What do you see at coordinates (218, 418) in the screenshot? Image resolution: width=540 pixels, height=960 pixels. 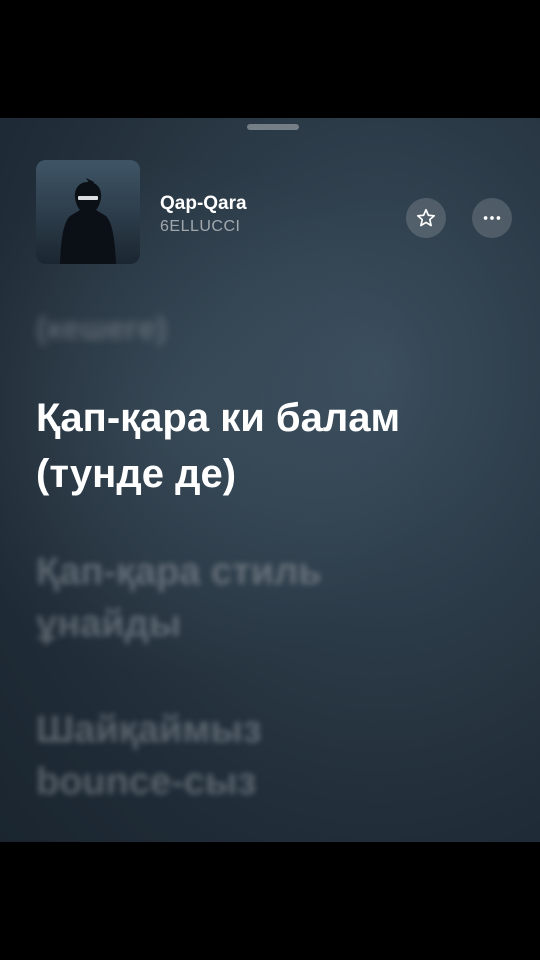 I see `lyric-text: Қап-қара ки балам` at bounding box center [218, 418].